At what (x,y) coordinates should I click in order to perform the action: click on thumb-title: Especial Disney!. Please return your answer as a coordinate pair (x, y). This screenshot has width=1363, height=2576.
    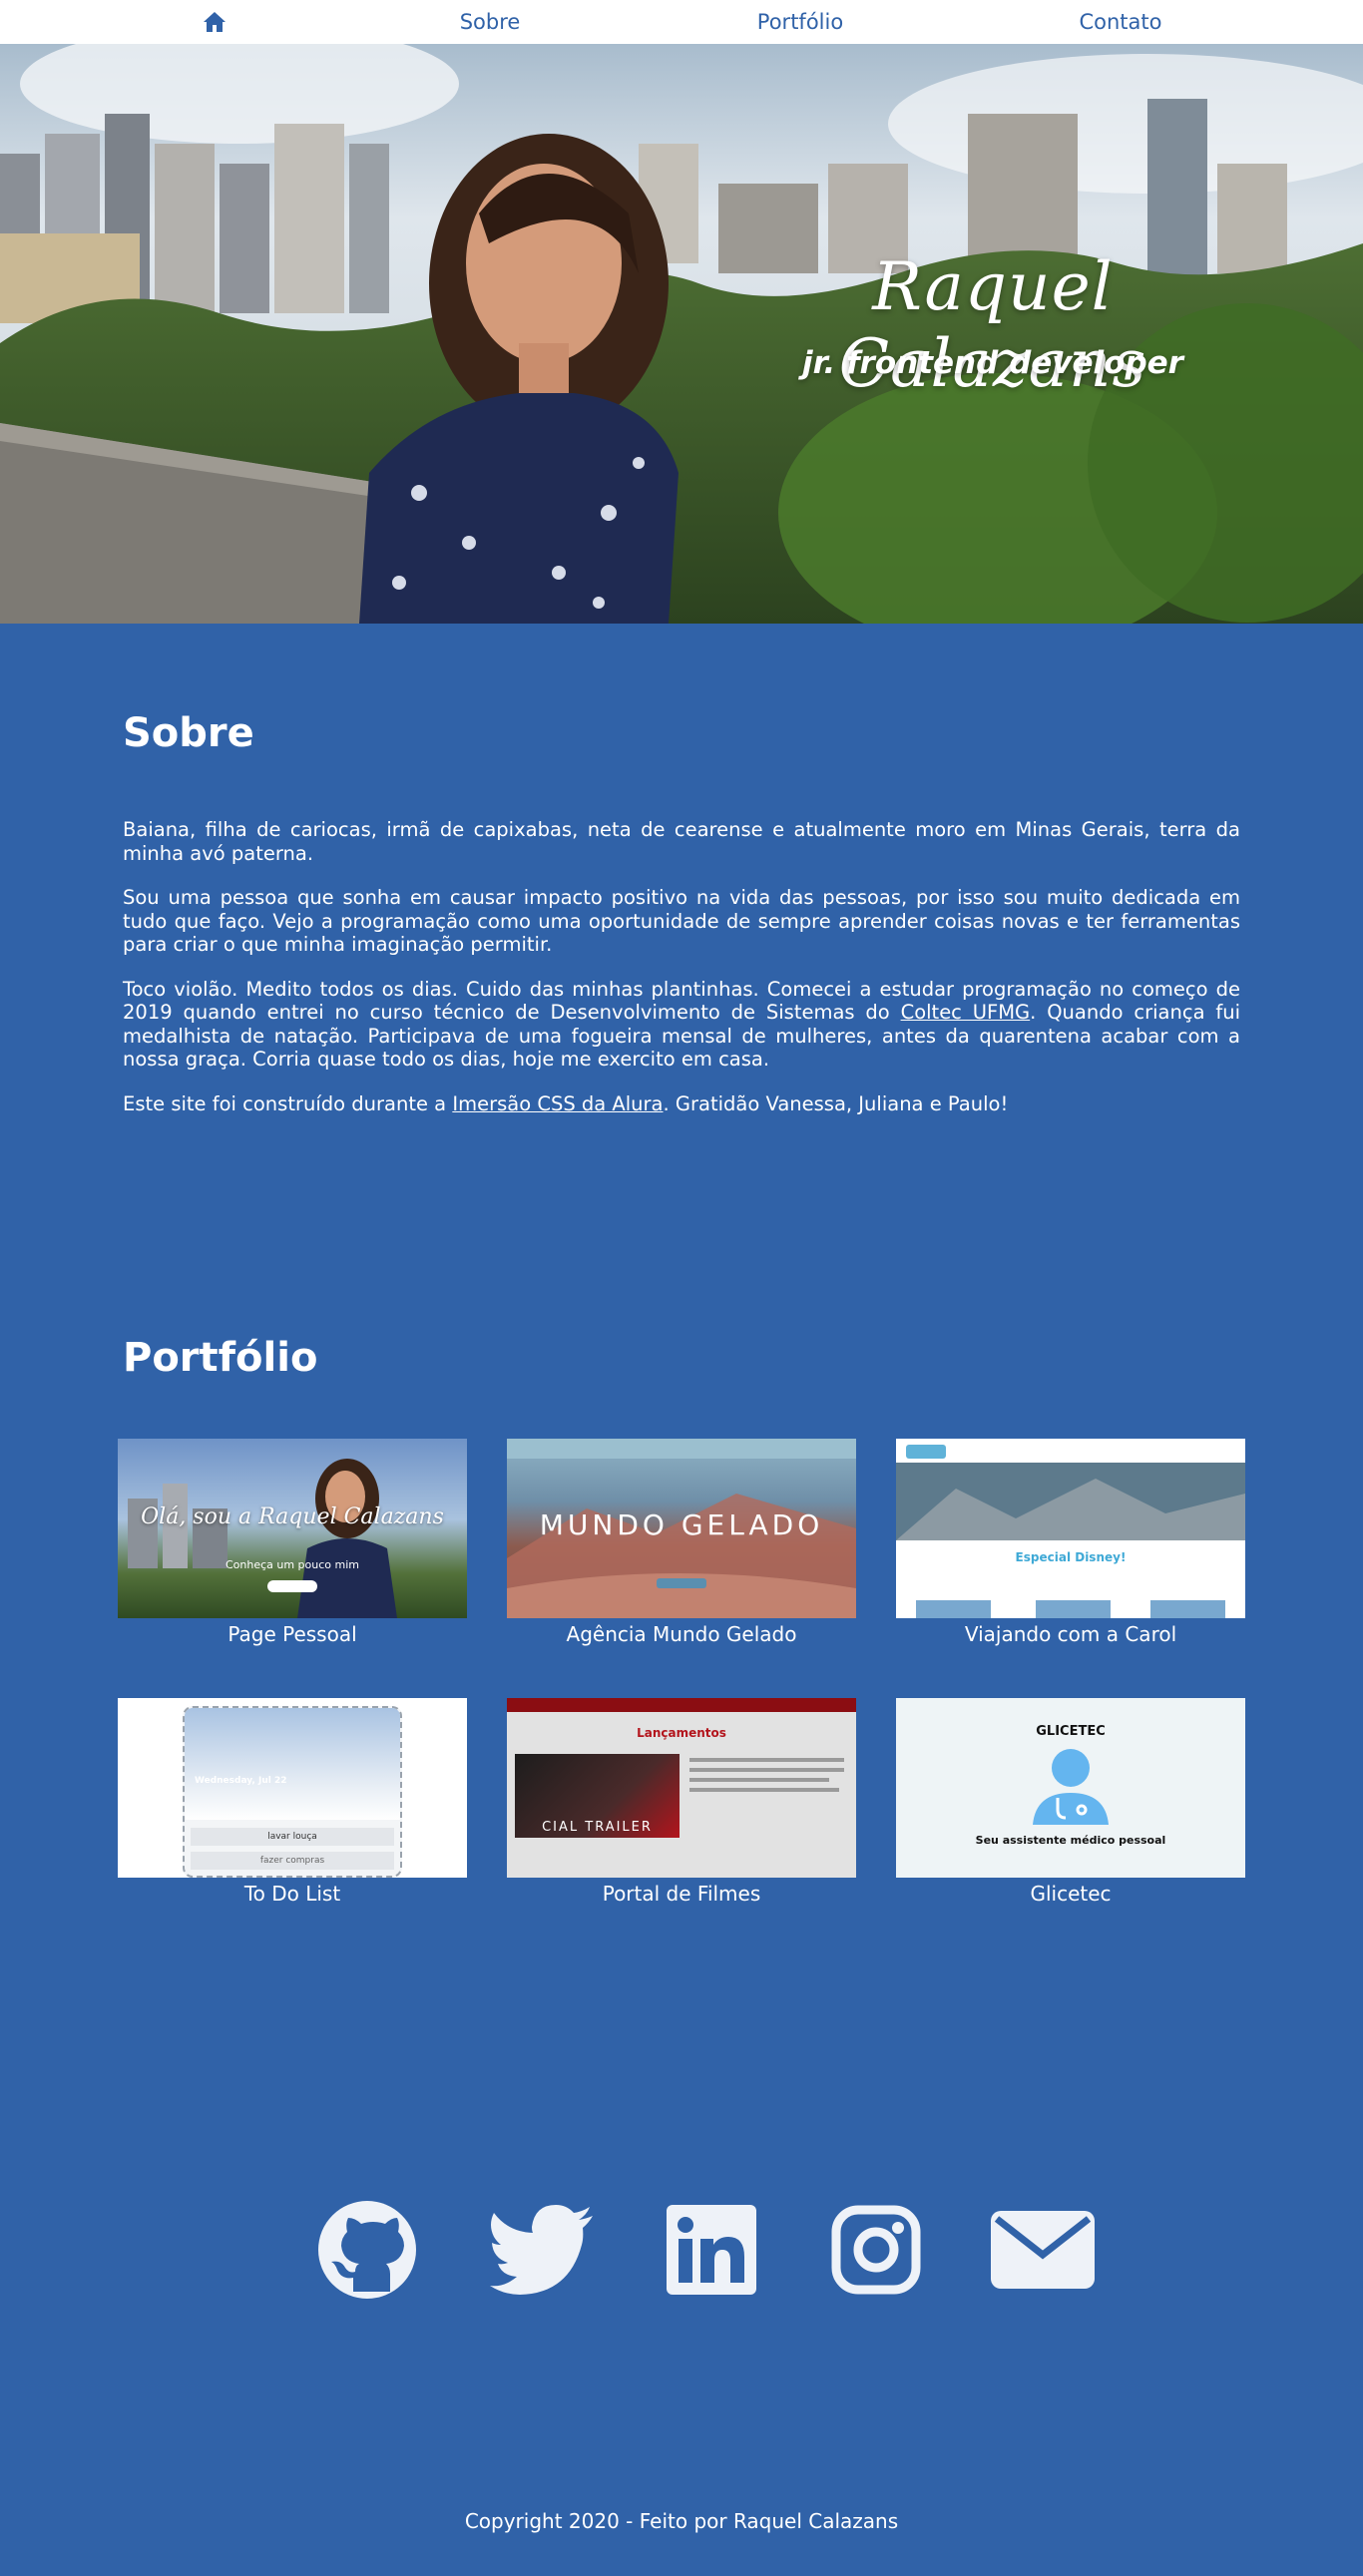
    Looking at the image, I should click on (1071, 1557).